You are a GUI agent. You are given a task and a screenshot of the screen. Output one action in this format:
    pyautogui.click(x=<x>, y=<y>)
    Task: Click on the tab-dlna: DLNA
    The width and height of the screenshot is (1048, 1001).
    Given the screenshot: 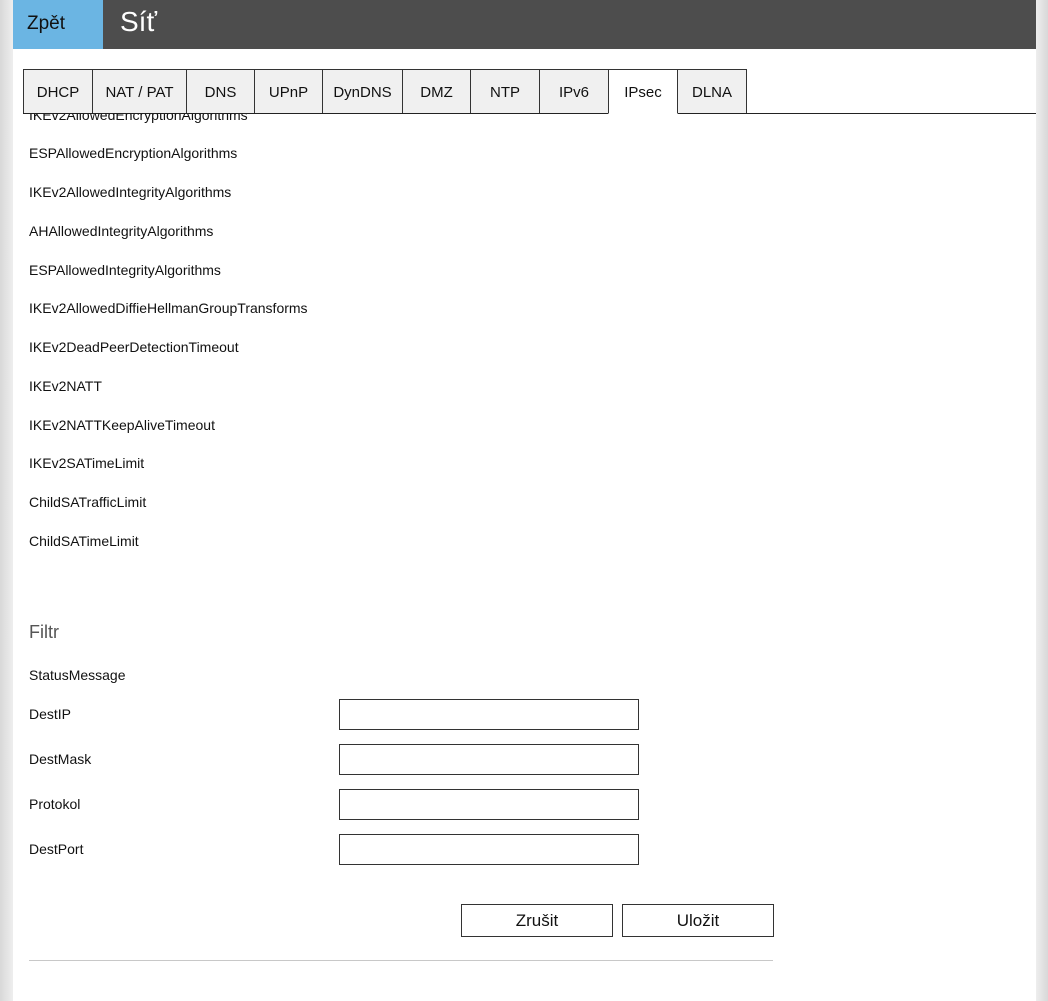 What is the action you would take?
    pyautogui.click(x=712, y=91)
    